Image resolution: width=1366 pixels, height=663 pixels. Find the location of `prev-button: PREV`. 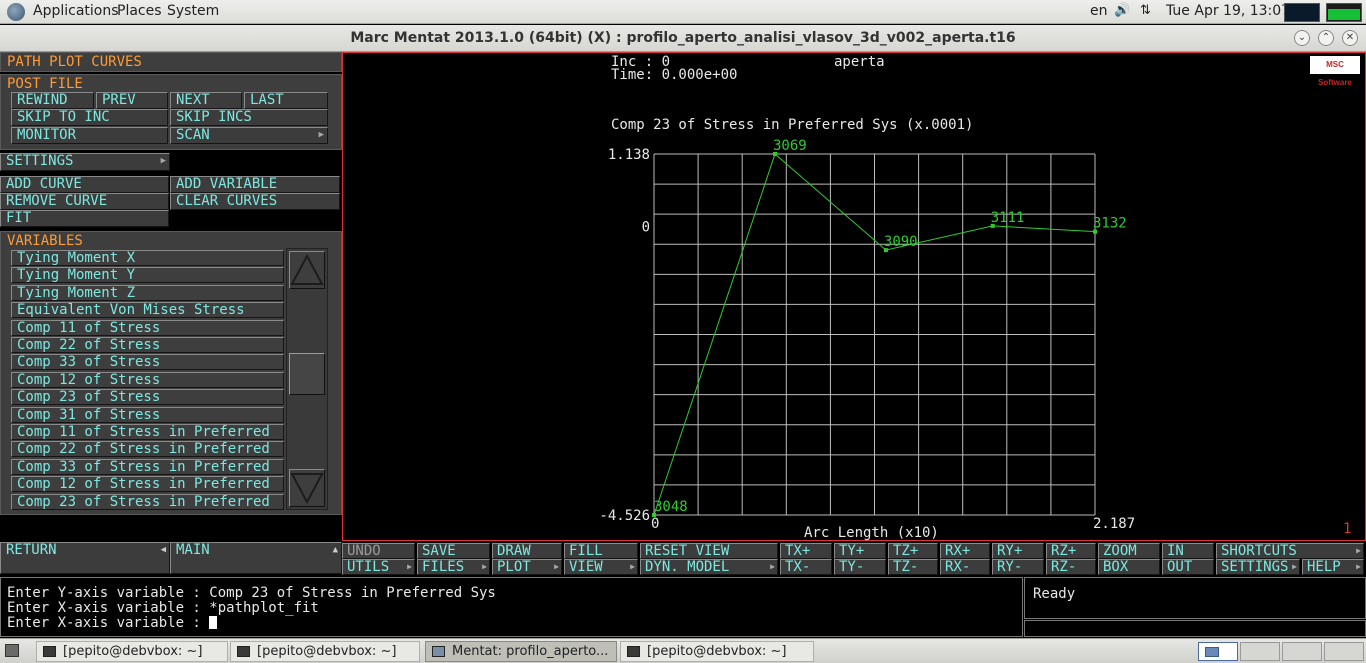

prev-button: PREV is located at coordinates (132, 100).